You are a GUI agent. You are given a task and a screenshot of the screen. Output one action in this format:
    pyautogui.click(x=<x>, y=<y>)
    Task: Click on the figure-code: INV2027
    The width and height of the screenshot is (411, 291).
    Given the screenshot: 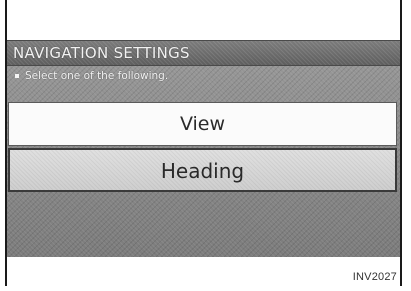 What is the action you would take?
    pyautogui.click(x=374, y=277)
    